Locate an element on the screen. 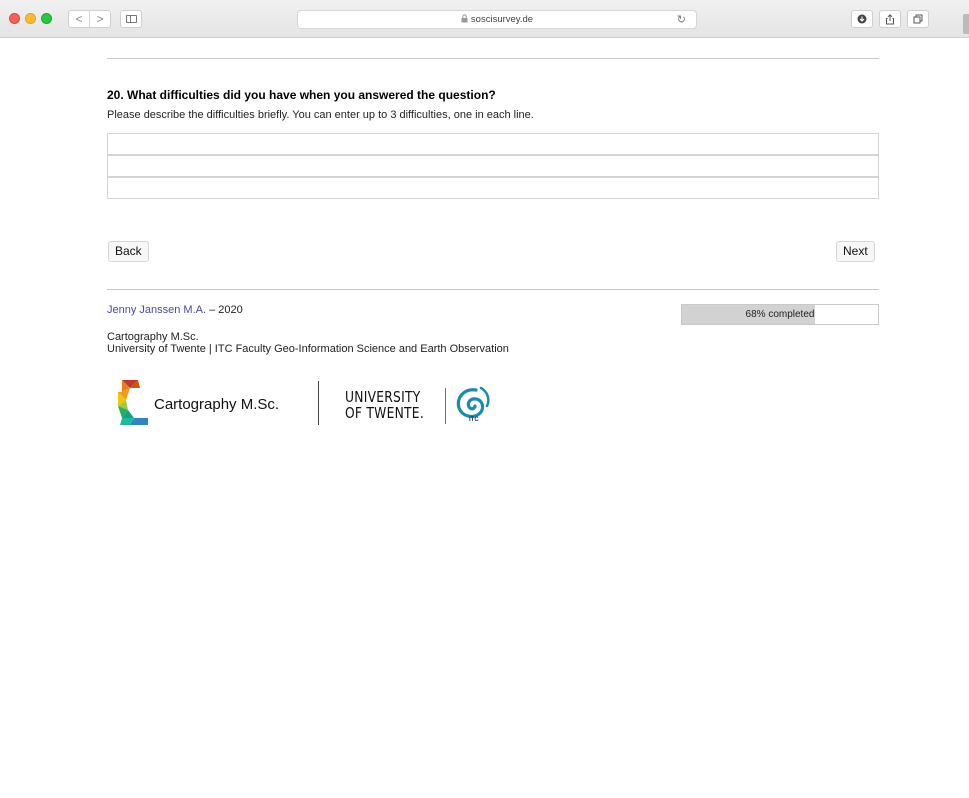 This screenshot has height=798, width=969. university-twente-logo: UNIVERSITY OF TWENTE. is located at coordinates (384, 405).